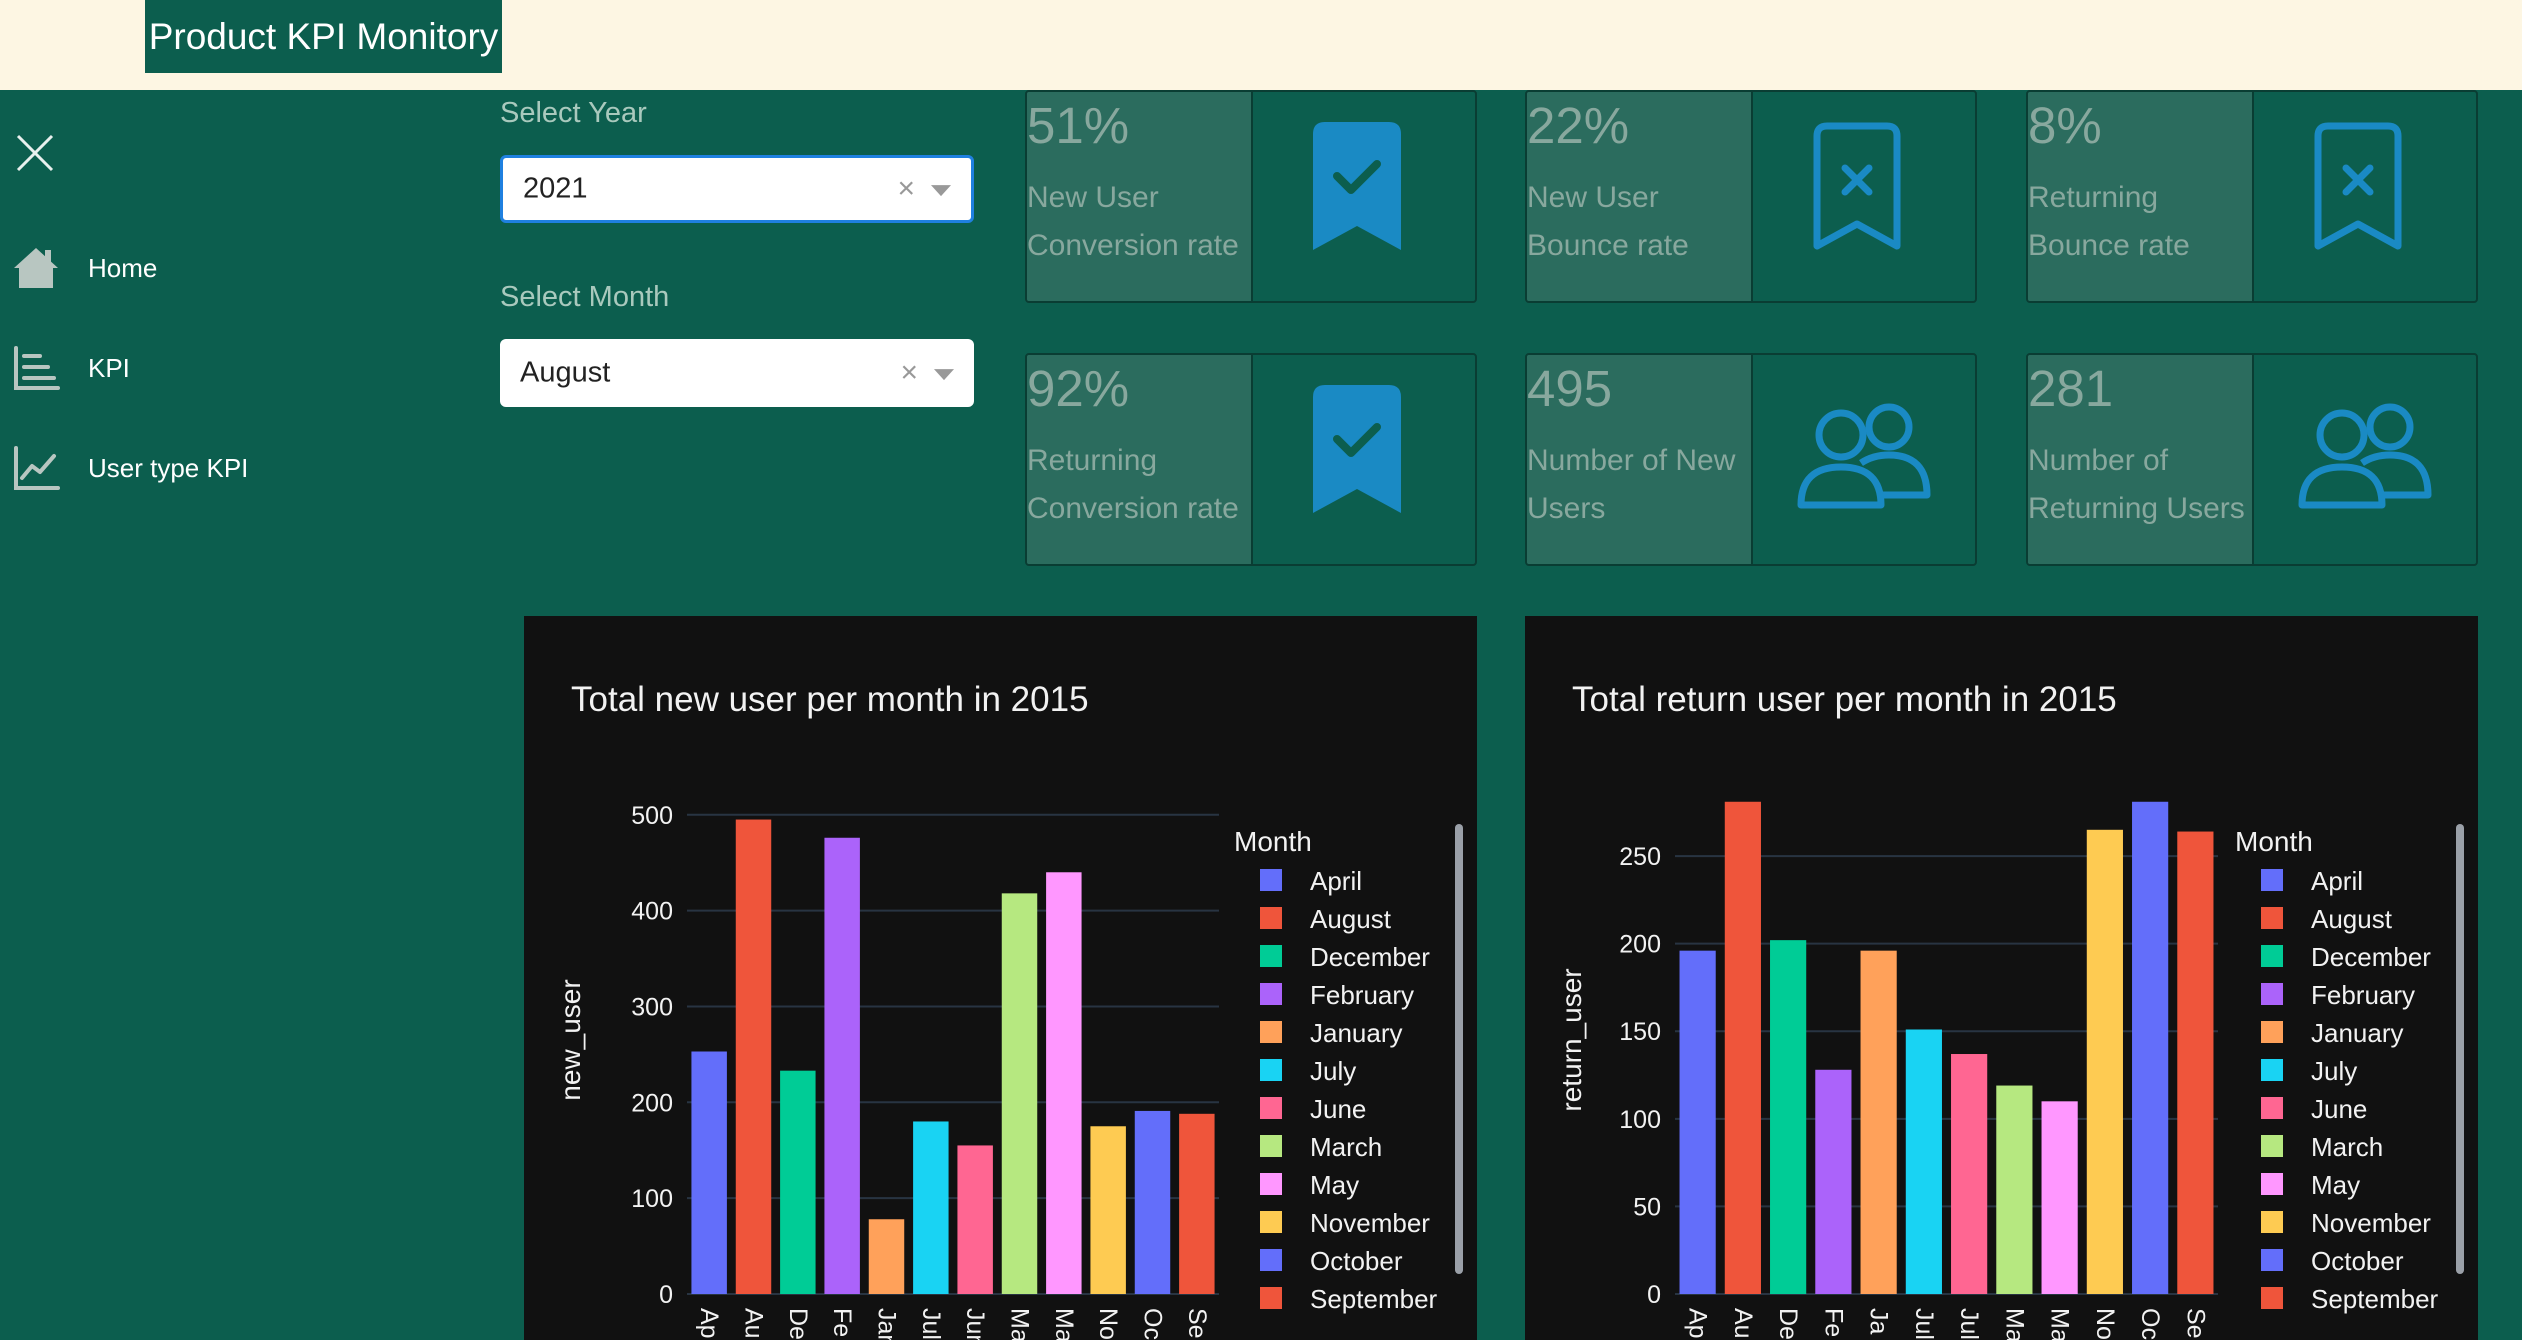 The width and height of the screenshot is (2522, 1340). What do you see at coordinates (570, 1039) in the screenshot?
I see `y-axis-label: new_user` at bounding box center [570, 1039].